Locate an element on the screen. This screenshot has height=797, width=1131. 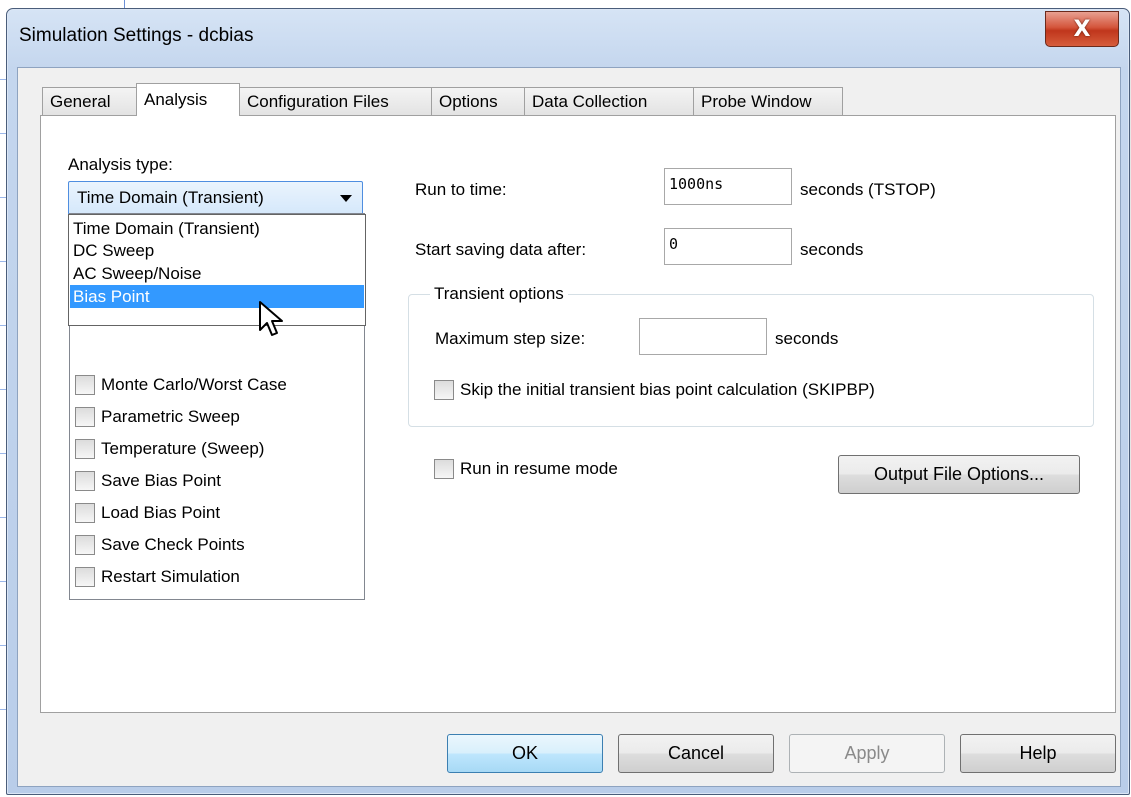
ok-button: OK is located at coordinates (525, 753).